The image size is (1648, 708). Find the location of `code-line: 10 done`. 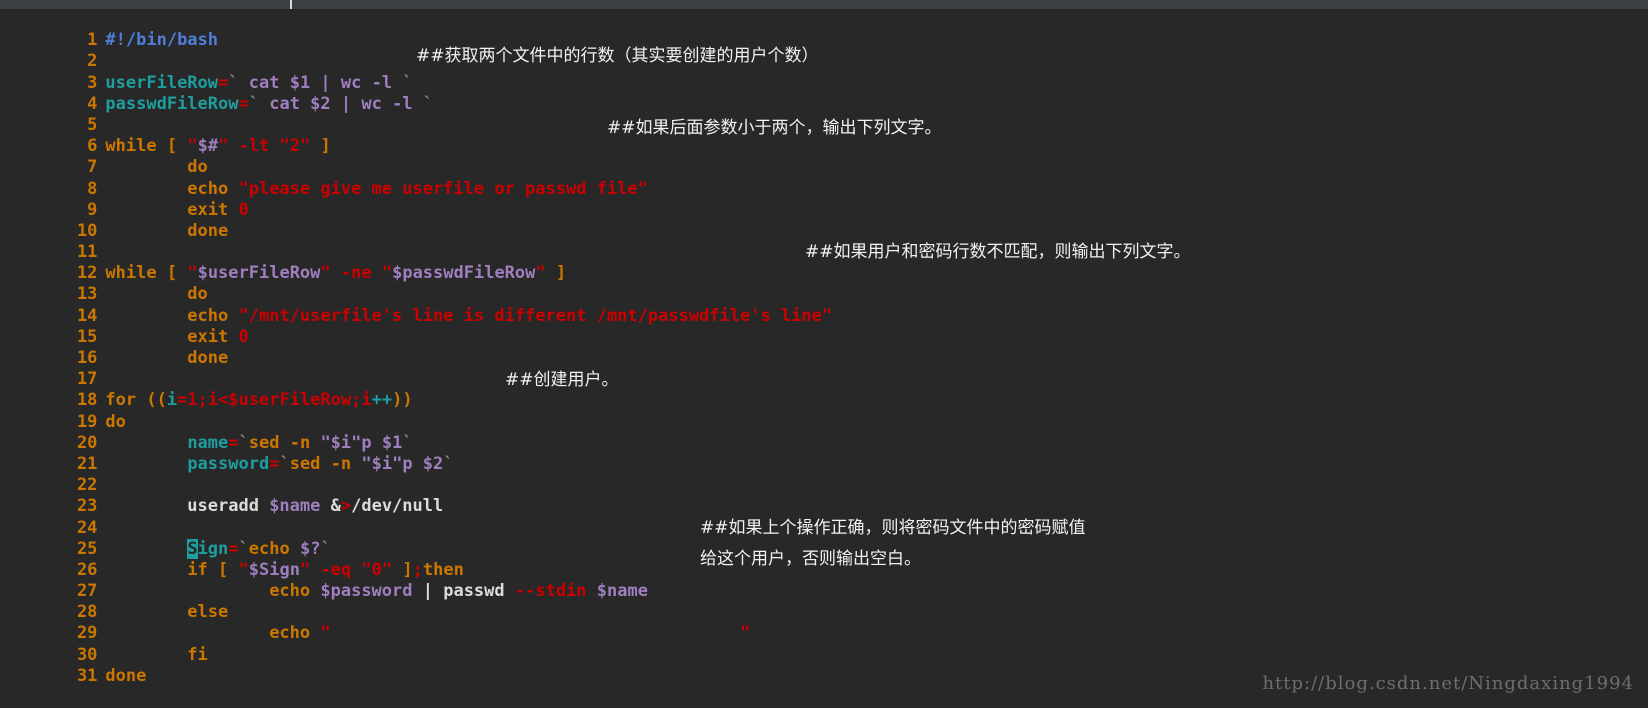

code-line: 10 done is located at coordinates (824, 220).